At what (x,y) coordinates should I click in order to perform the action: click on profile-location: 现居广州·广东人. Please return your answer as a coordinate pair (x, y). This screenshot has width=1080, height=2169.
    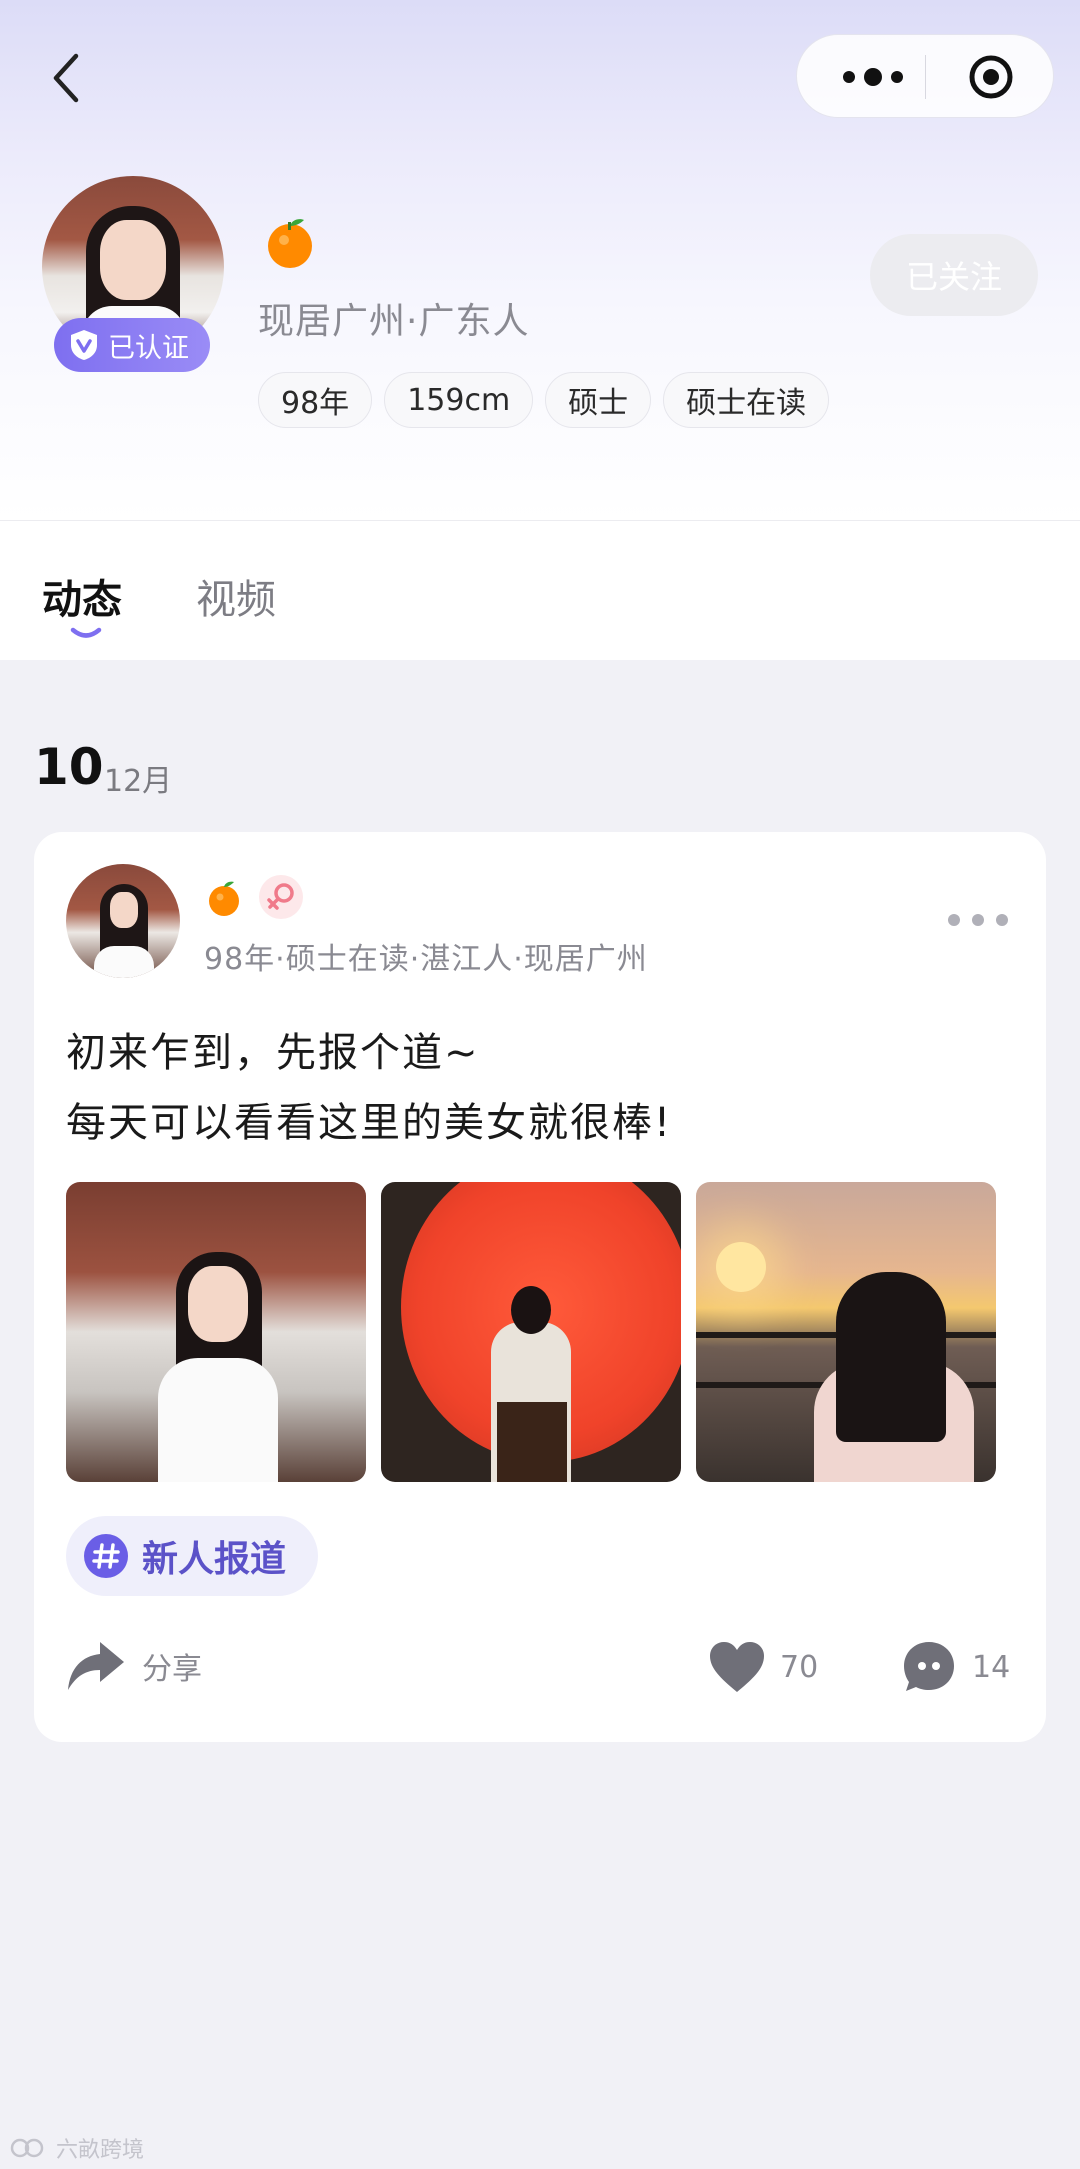
    Looking at the image, I should click on (394, 321).